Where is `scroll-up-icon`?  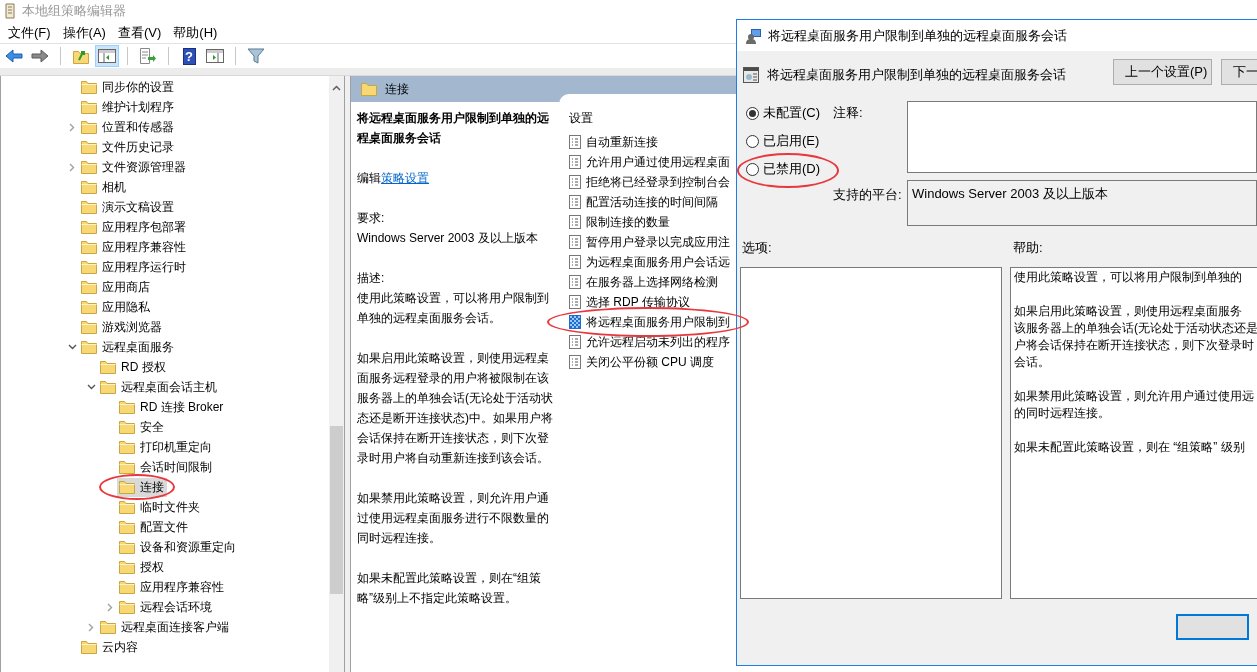 scroll-up-icon is located at coordinates (336, 88).